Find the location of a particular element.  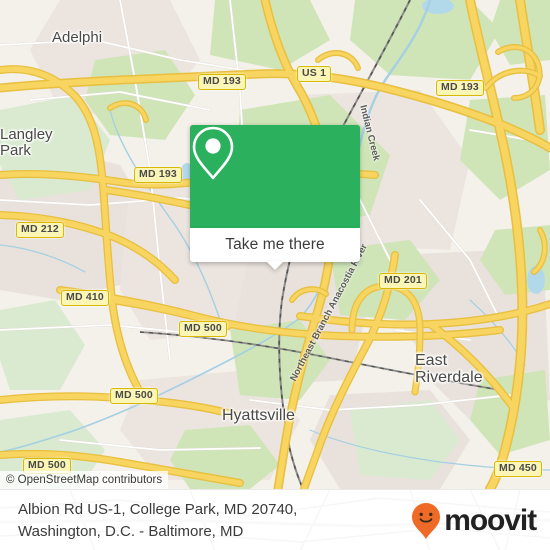

road-shield: MD 410 is located at coordinates (85, 298).